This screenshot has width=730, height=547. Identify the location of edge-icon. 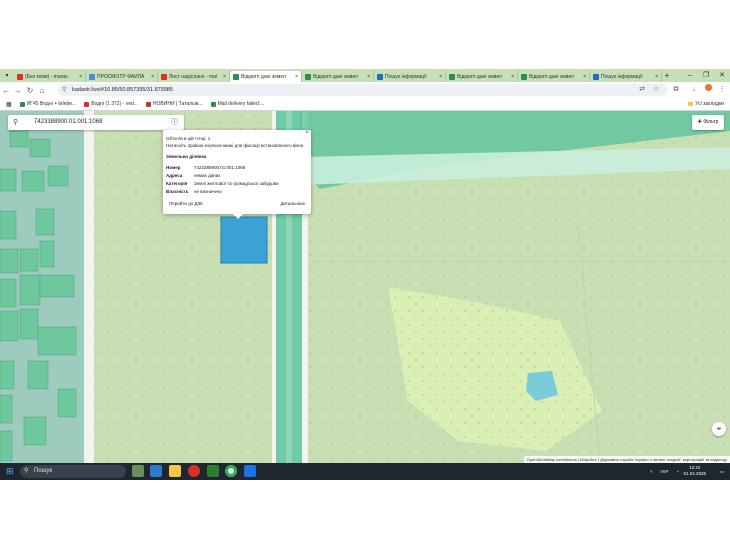
(156, 471).